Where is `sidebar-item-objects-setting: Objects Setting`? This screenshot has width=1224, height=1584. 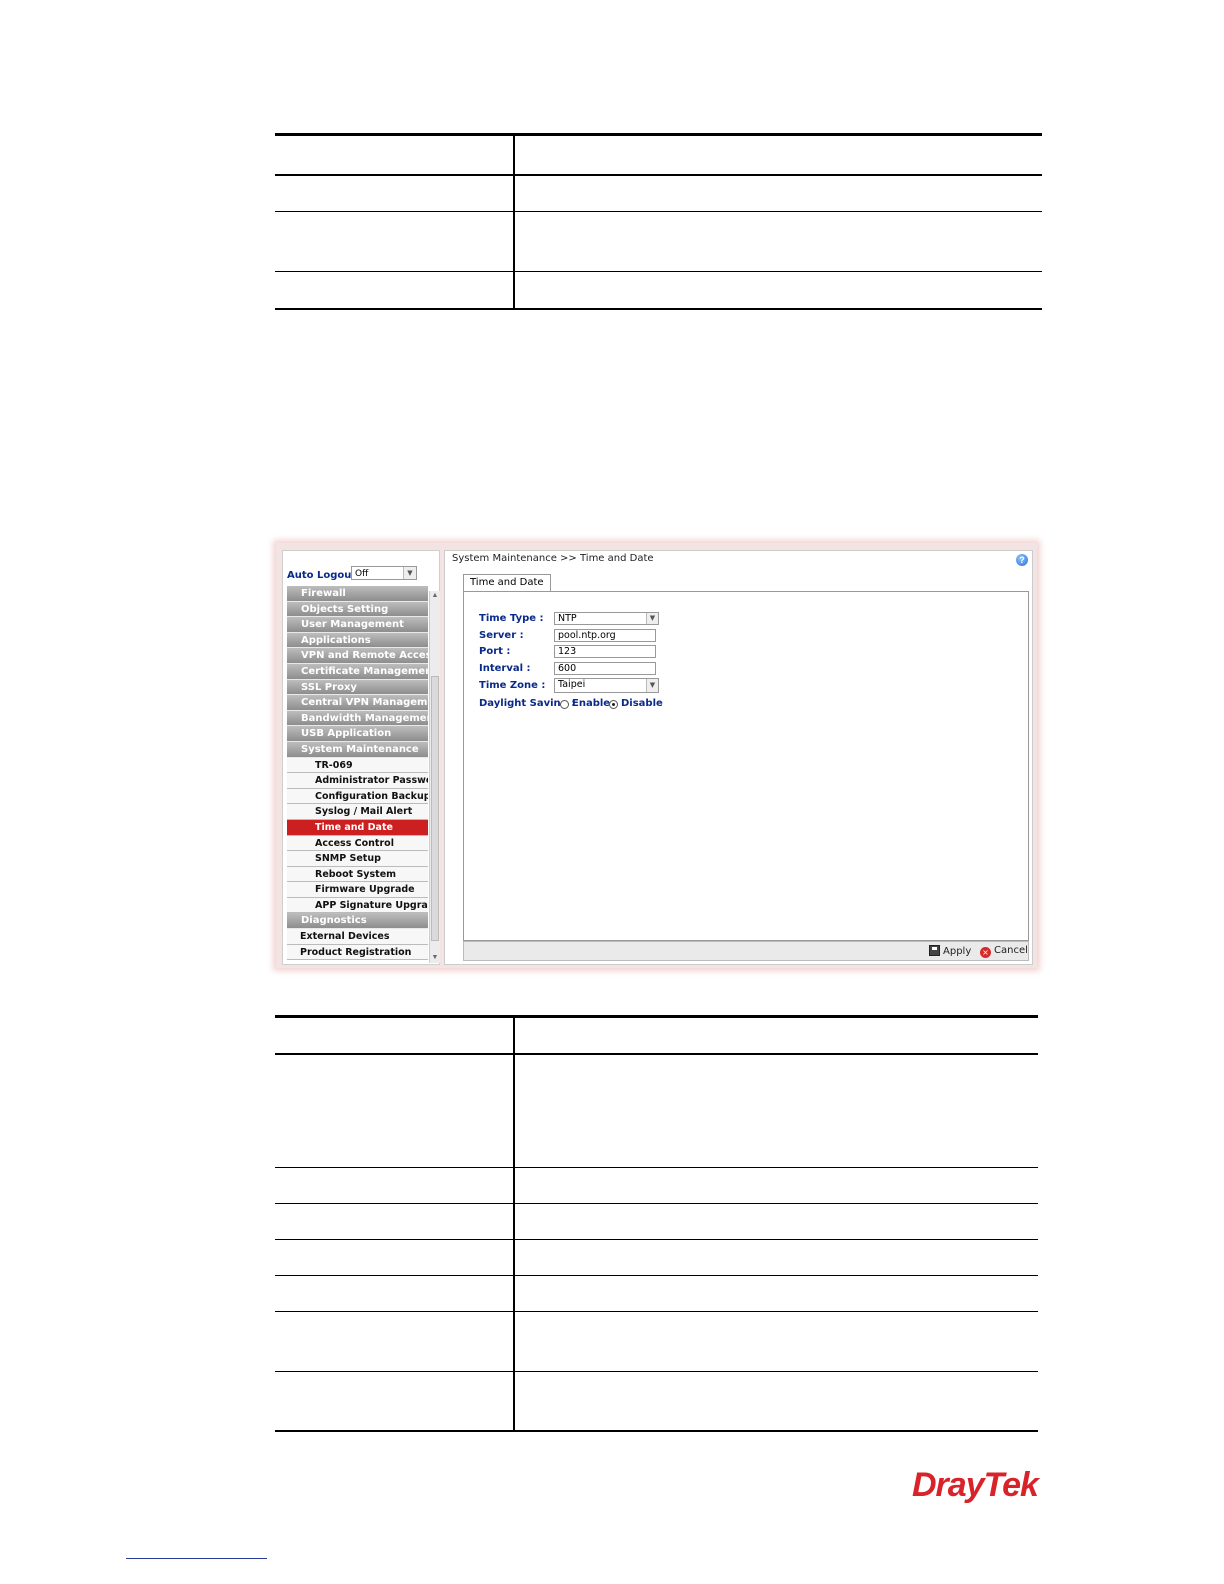
sidebar-item-objects-setting: Objects Setting is located at coordinates (357, 609).